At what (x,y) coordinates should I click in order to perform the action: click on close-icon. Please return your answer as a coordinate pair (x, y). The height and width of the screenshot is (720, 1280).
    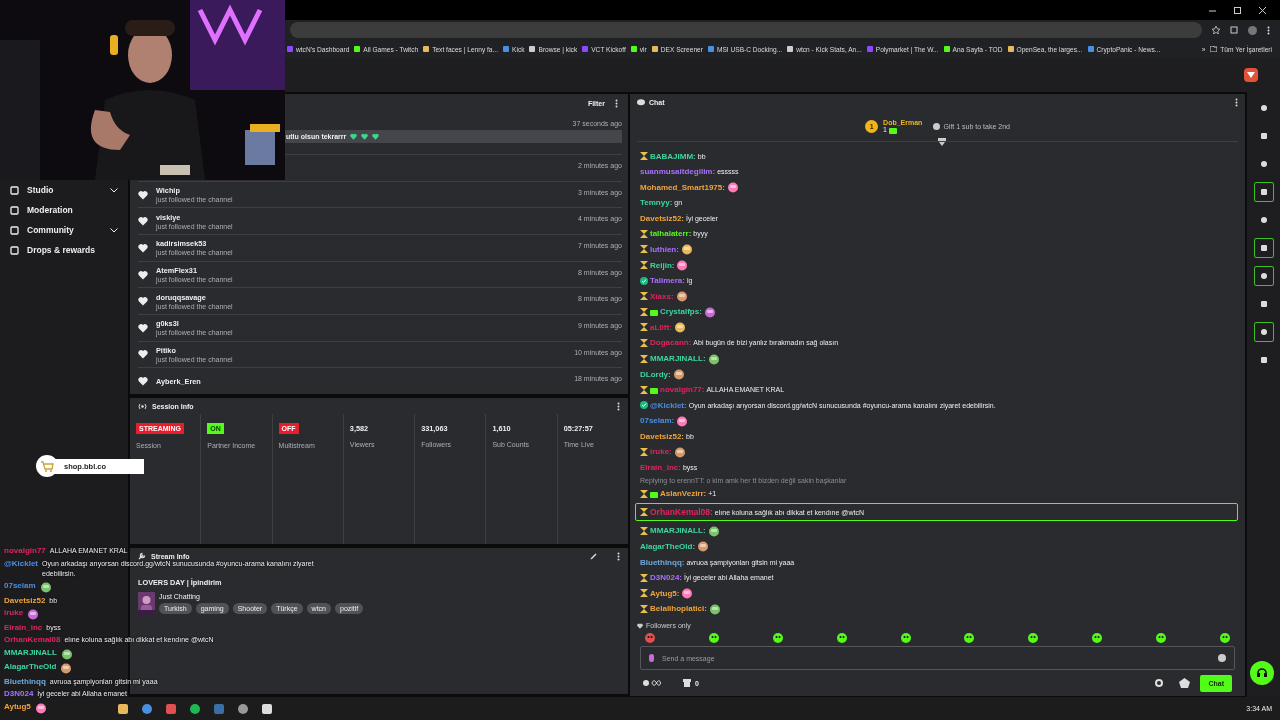
    Looking at the image, I should click on (1262, 10).